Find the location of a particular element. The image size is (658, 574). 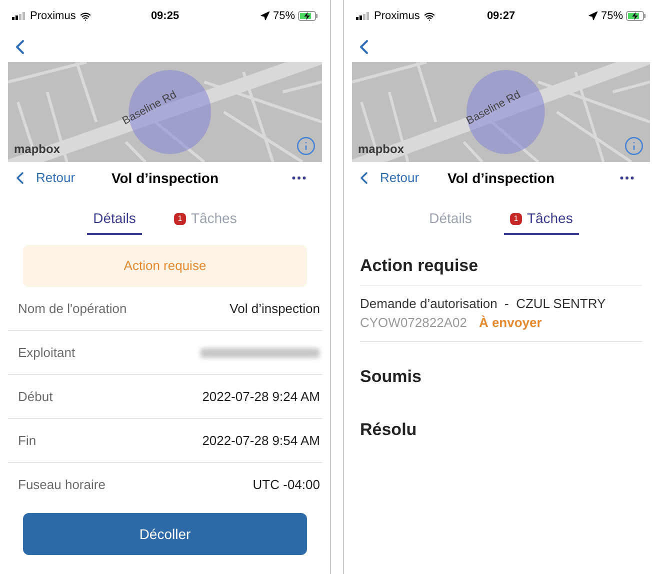

task-title: Demande d’autorisation - CZUL SENTRY is located at coordinates (483, 303).